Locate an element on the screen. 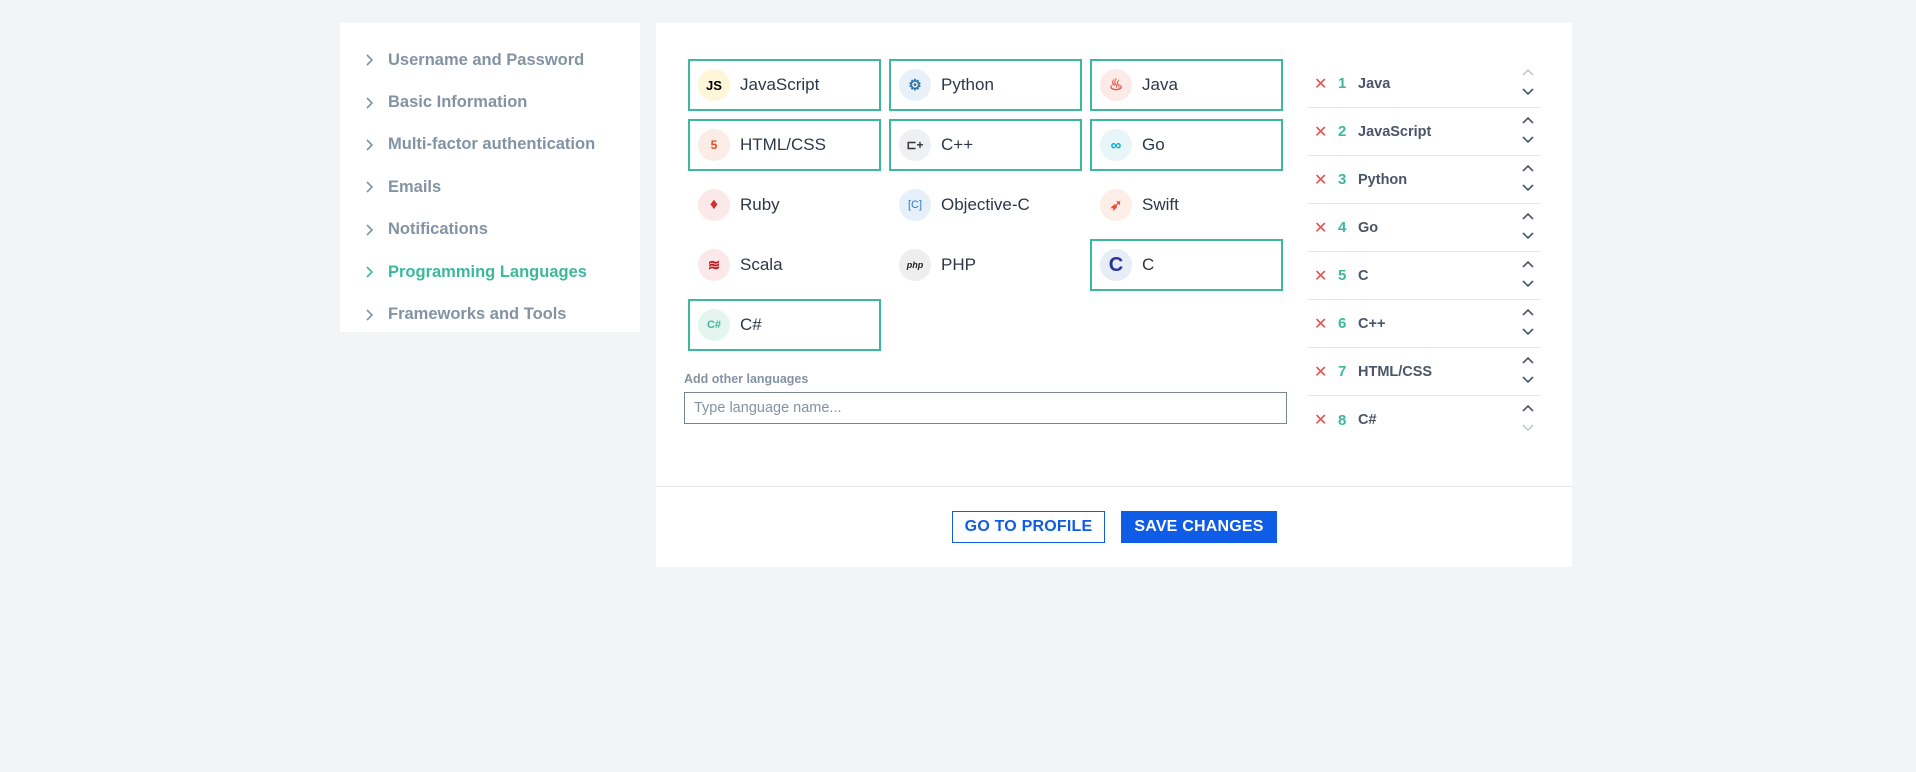 Image resolution: width=1916 pixels, height=772 pixels. sidebar-item-label: Programming Languages is located at coordinates (487, 271).